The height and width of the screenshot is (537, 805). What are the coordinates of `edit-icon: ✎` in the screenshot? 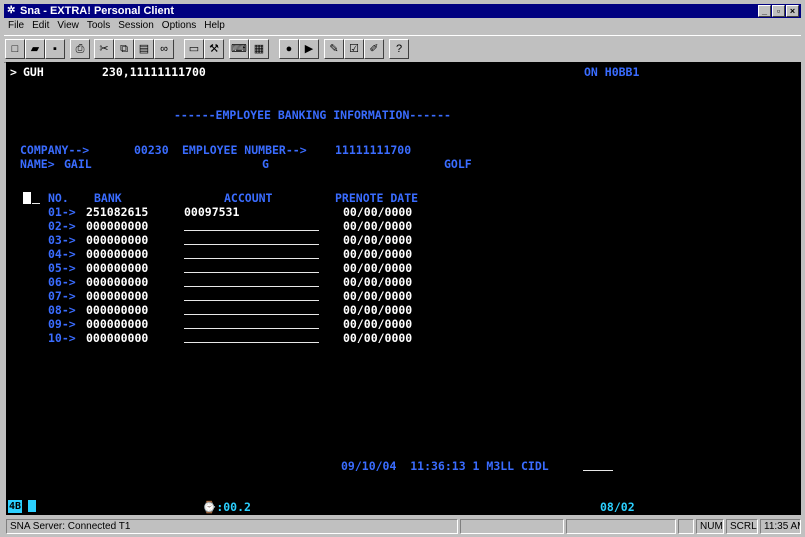 It's located at (334, 49).